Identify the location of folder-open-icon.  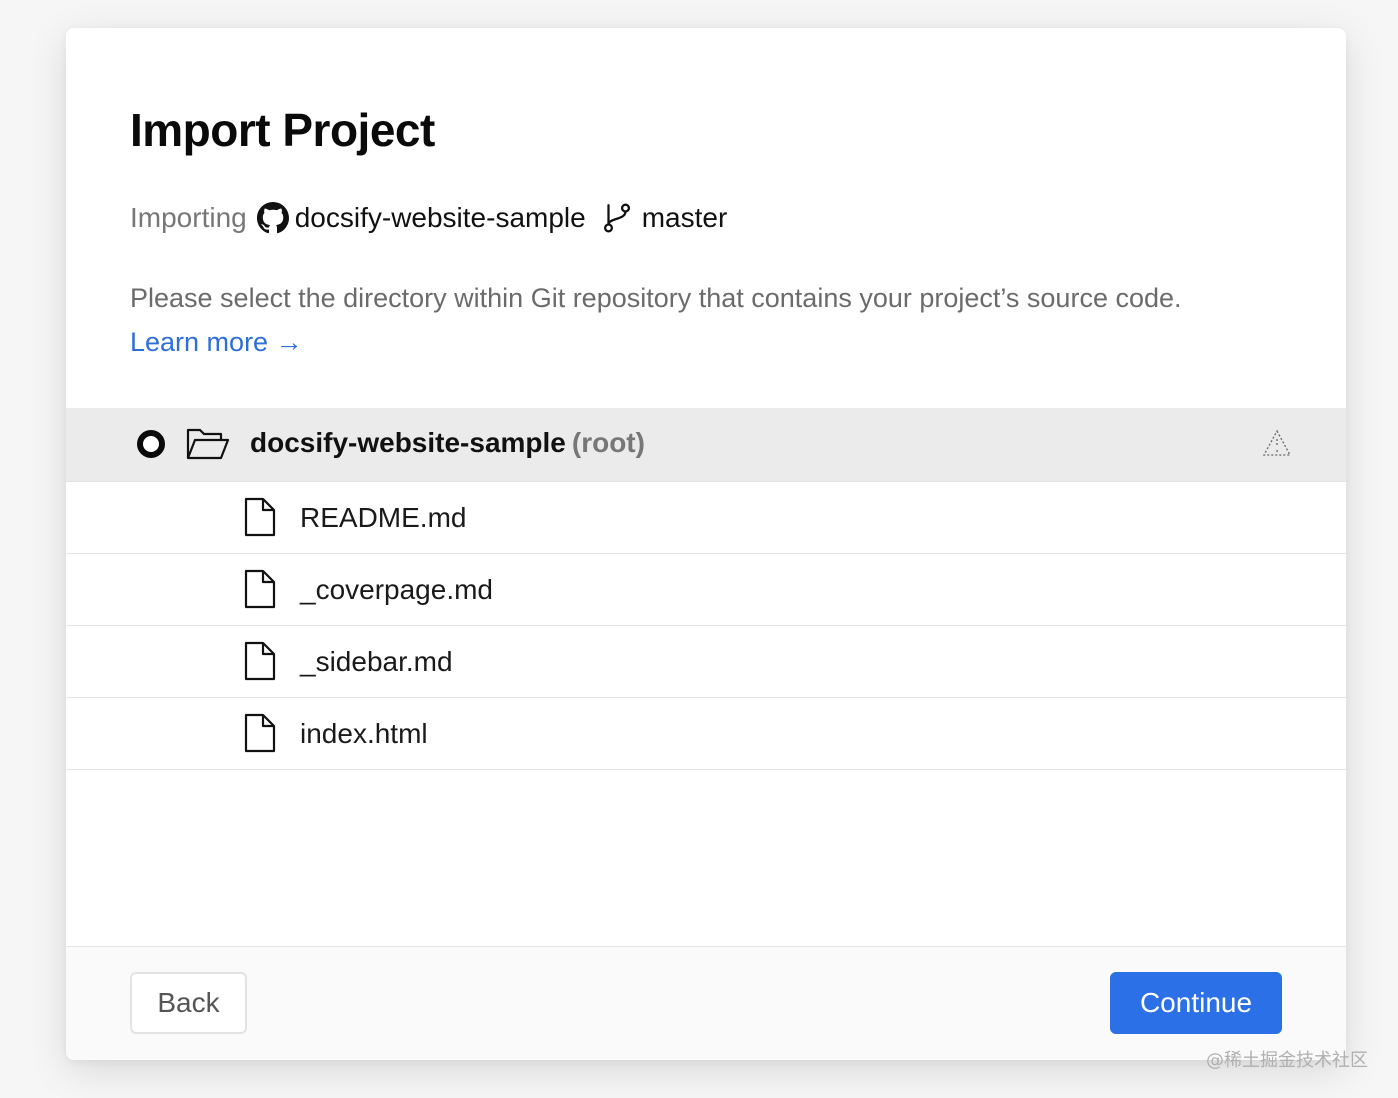
(208, 446).